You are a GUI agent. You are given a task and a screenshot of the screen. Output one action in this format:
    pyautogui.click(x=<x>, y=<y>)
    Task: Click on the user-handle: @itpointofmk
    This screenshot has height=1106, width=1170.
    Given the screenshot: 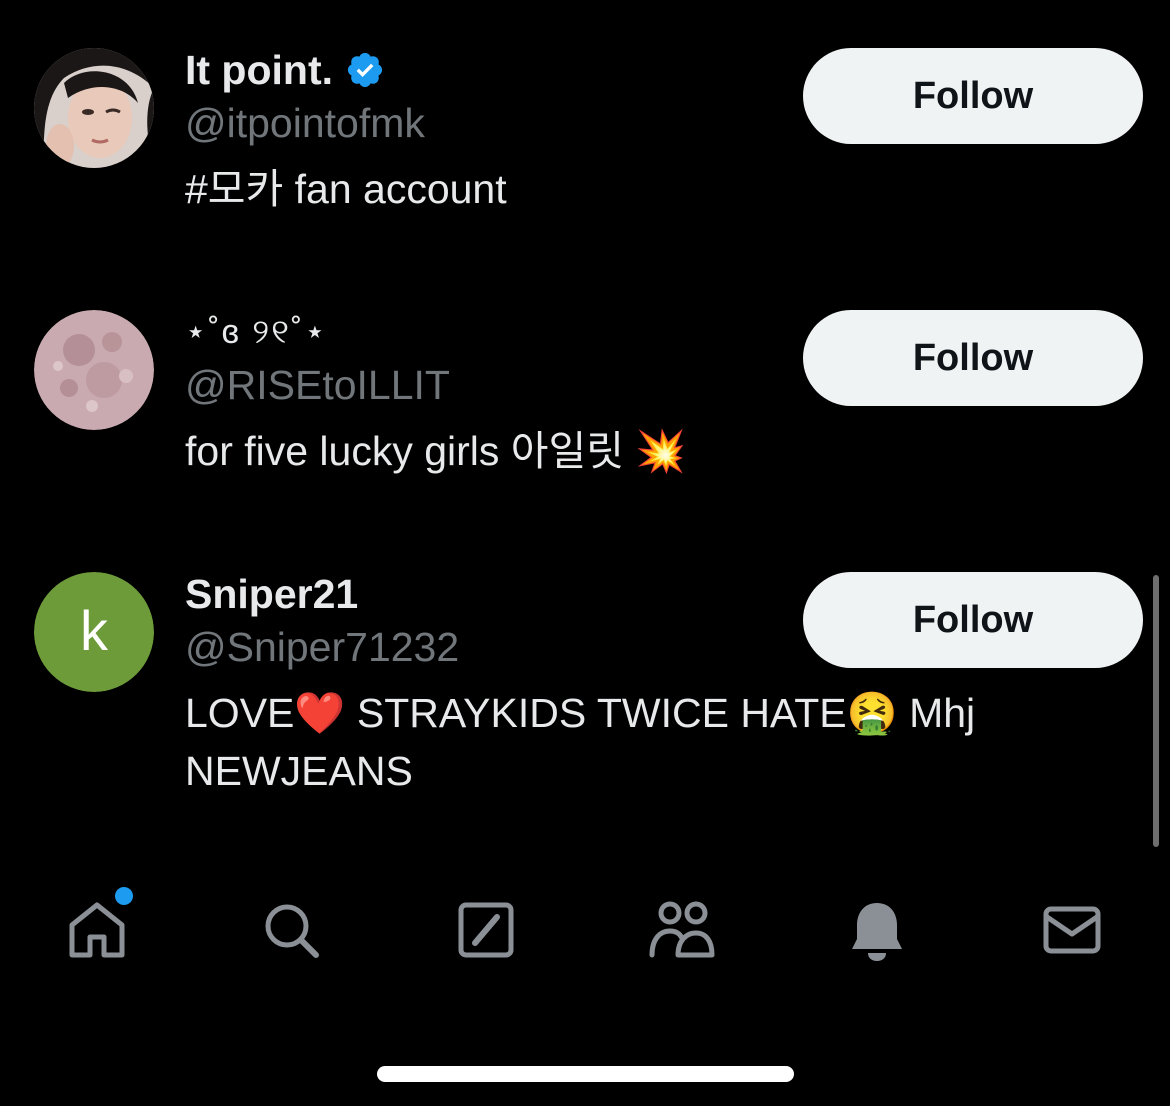 What is the action you would take?
    pyautogui.click(x=305, y=123)
    